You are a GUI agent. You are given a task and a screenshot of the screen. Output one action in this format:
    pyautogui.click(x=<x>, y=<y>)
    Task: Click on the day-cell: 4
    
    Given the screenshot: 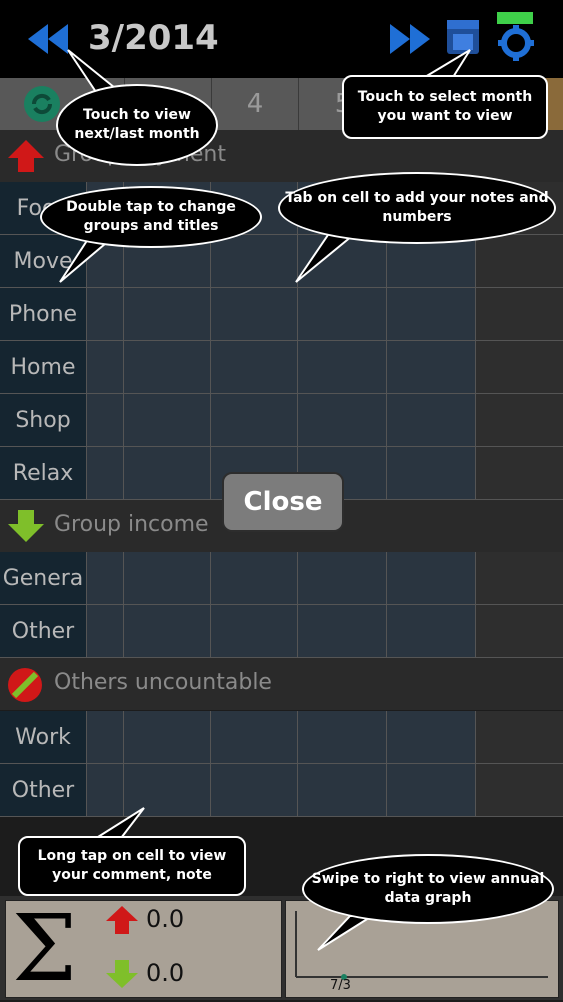 What is the action you would take?
    pyautogui.click(x=254, y=104)
    